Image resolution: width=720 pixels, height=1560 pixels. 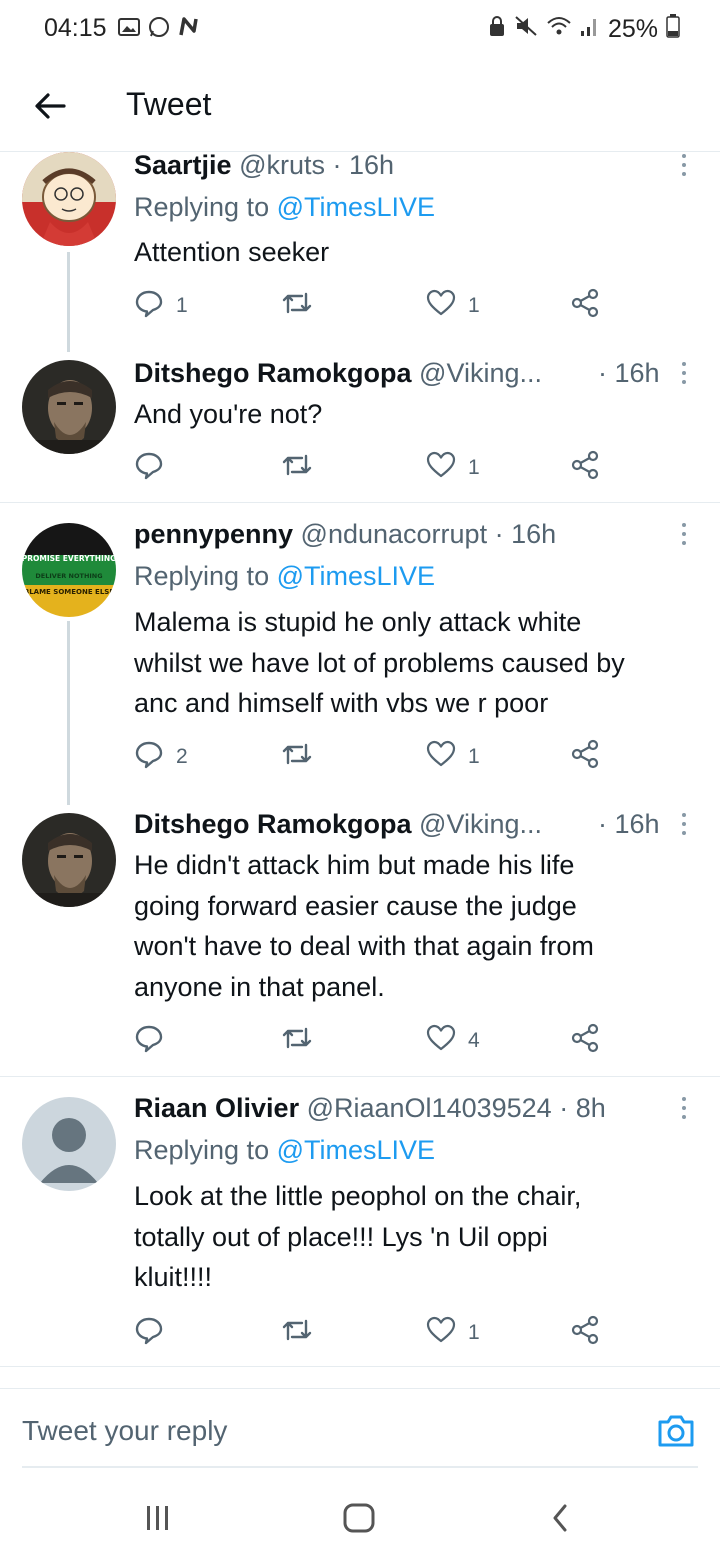 What do you see at coordinates (497, 29) in the screenshot?
I see `lock-icon` at bounding box center [497, 29].